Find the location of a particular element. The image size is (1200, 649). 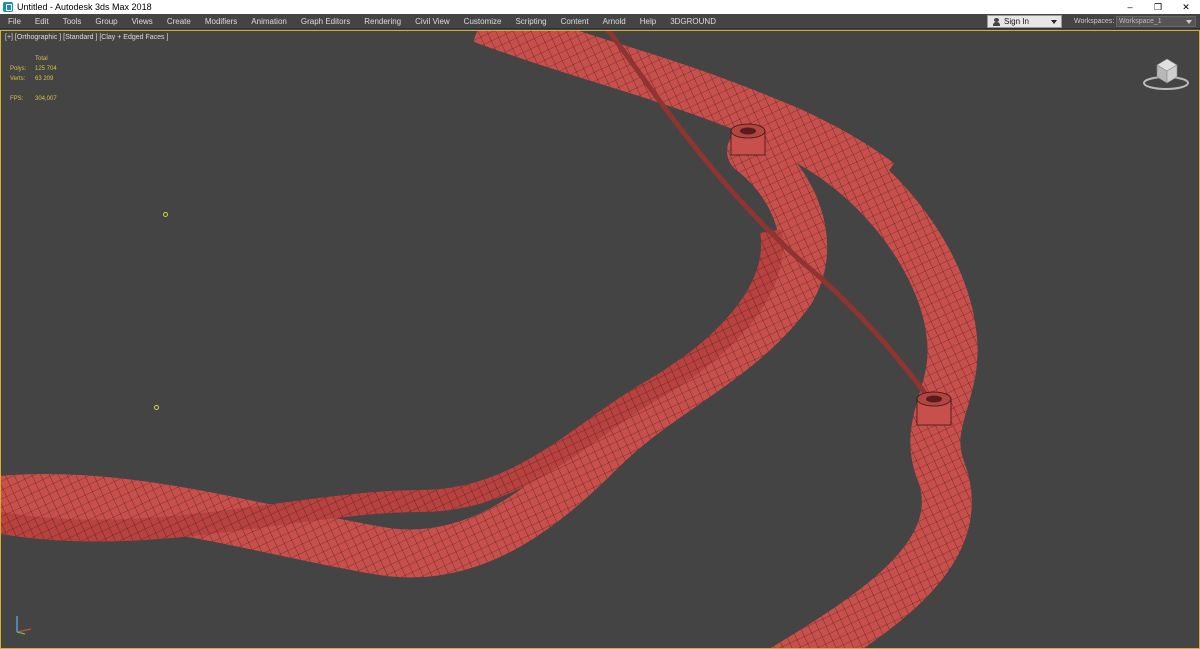

sign-in-dropdown: Sign In is located at coordinates (1024, 21).